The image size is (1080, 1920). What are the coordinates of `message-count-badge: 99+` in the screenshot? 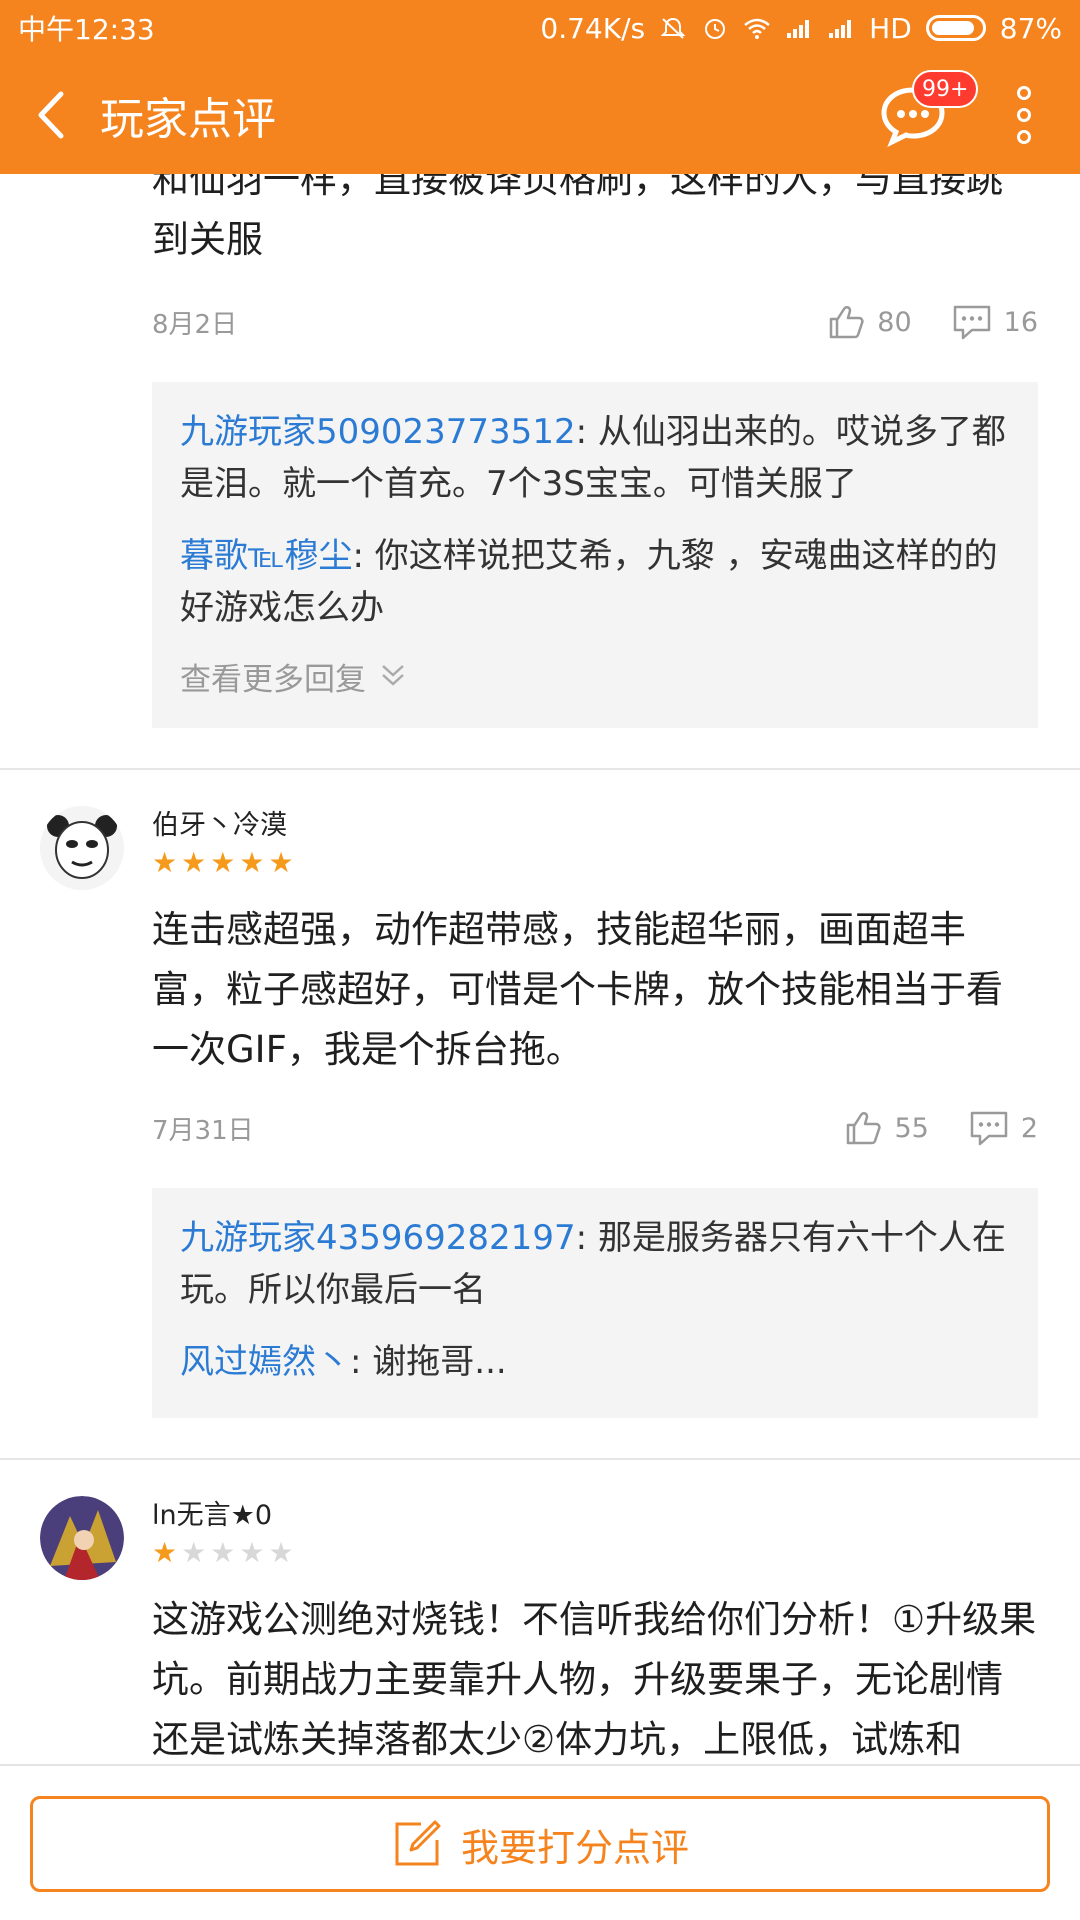 It's located at (945, 89).